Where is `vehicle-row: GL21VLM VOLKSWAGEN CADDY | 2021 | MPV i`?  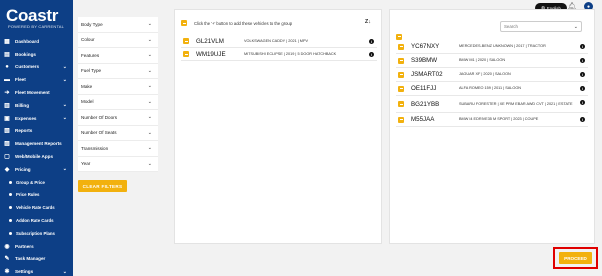
vehicle-row: GL21VLM VOLKSWAGEN CADDY | 2021 | MPV i is located at coordinates (279, 41).